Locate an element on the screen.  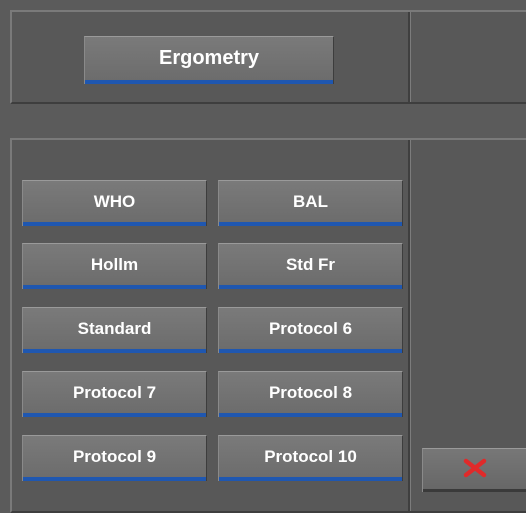
close-icon is located at coordinates (475, 470).